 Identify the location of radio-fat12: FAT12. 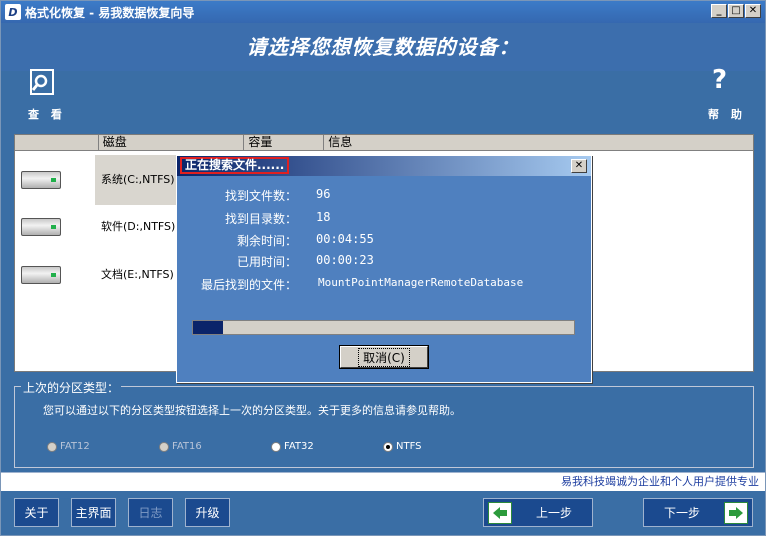
(68, 446).